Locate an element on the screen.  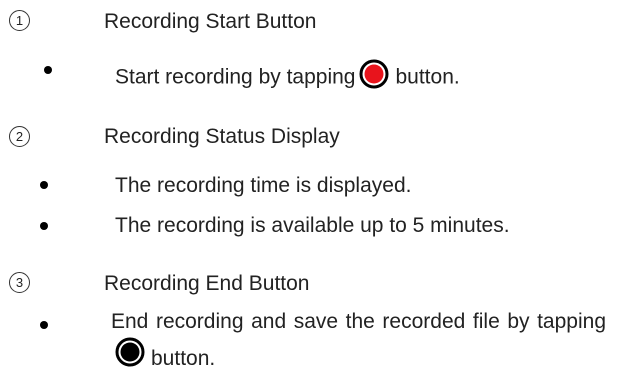
list-item-start-recording: Start recording by tapping button. is located at coordinates (287, 77).